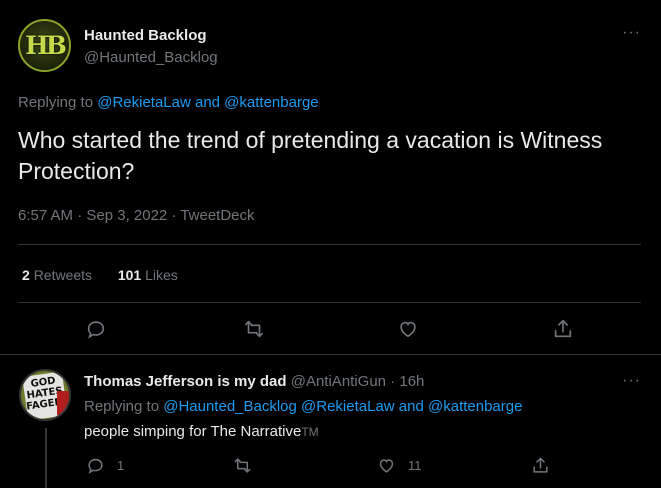 This screenshot has height=488, width=661. What do you see at coordinates (124, 406) in the screenshot?
I see `reply-replying-prefix: Replying to` at bounding box center [124, 406].